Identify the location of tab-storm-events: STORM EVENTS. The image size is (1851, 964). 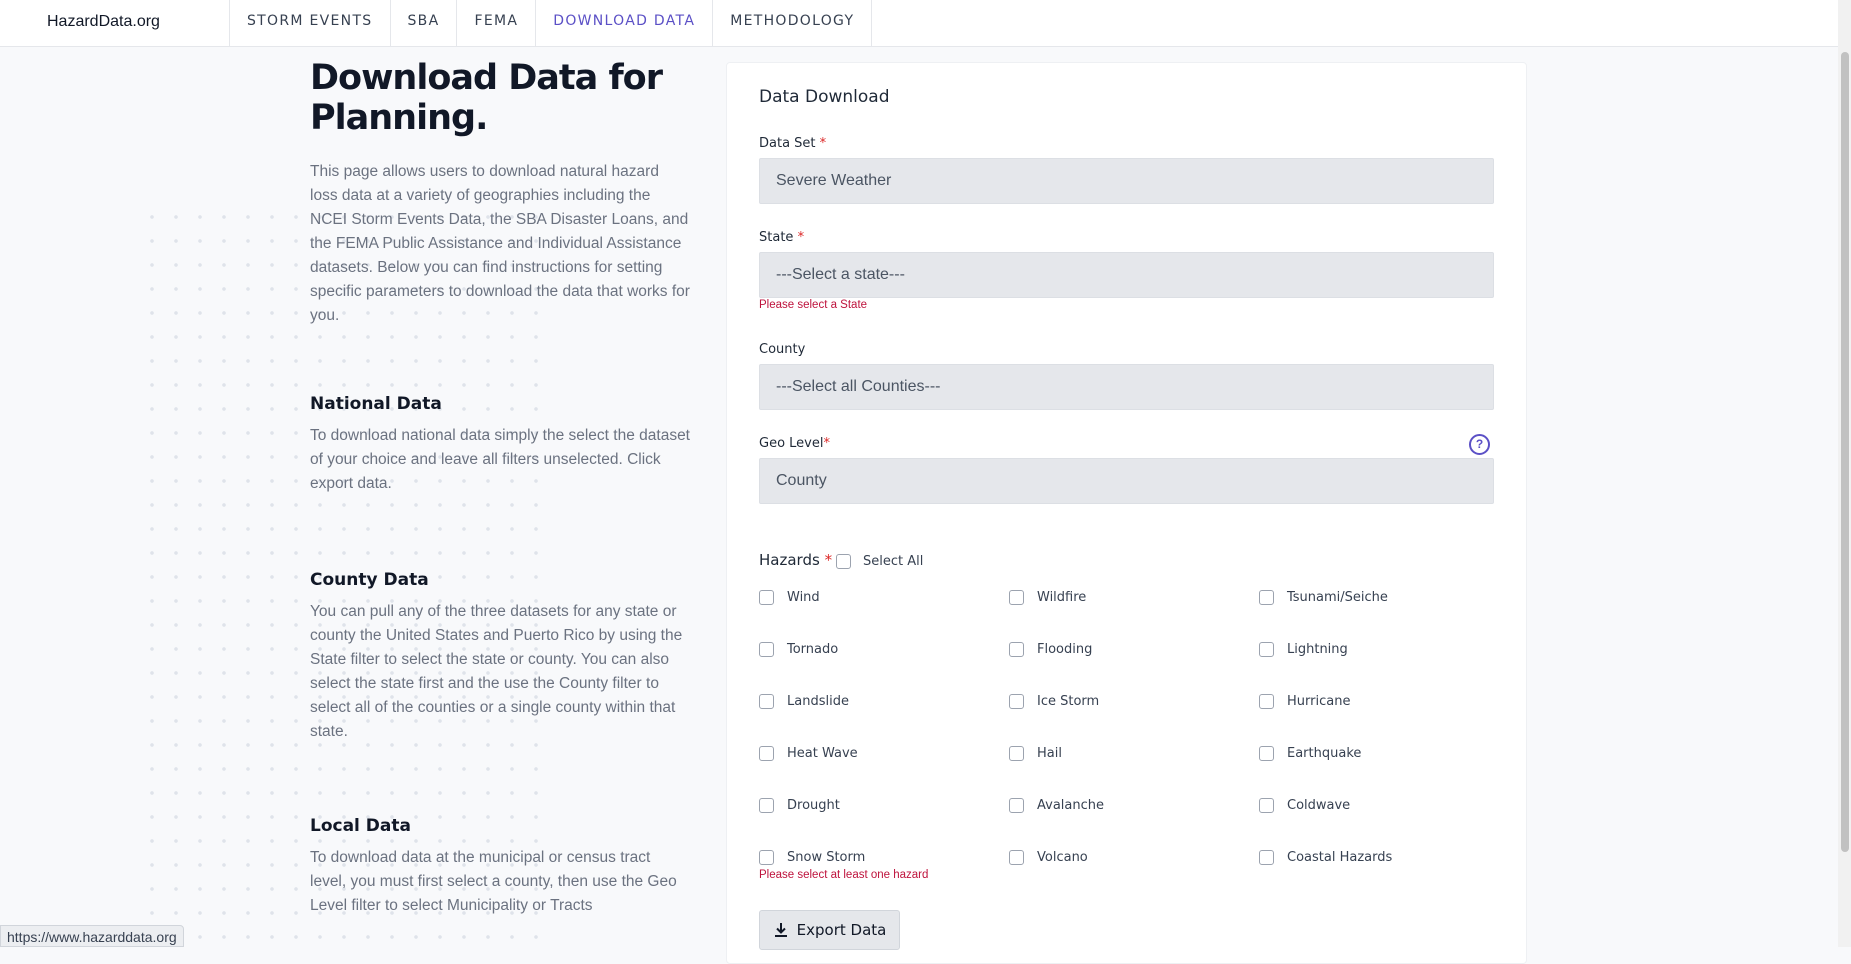
(310, 23).